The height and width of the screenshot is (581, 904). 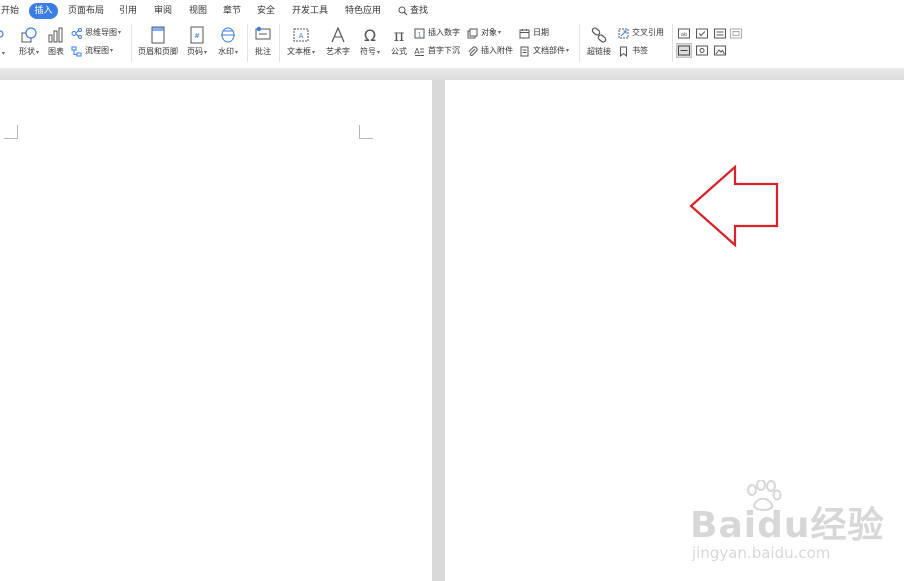 I want to click on form-frame-button, so click(x=736, y=33).